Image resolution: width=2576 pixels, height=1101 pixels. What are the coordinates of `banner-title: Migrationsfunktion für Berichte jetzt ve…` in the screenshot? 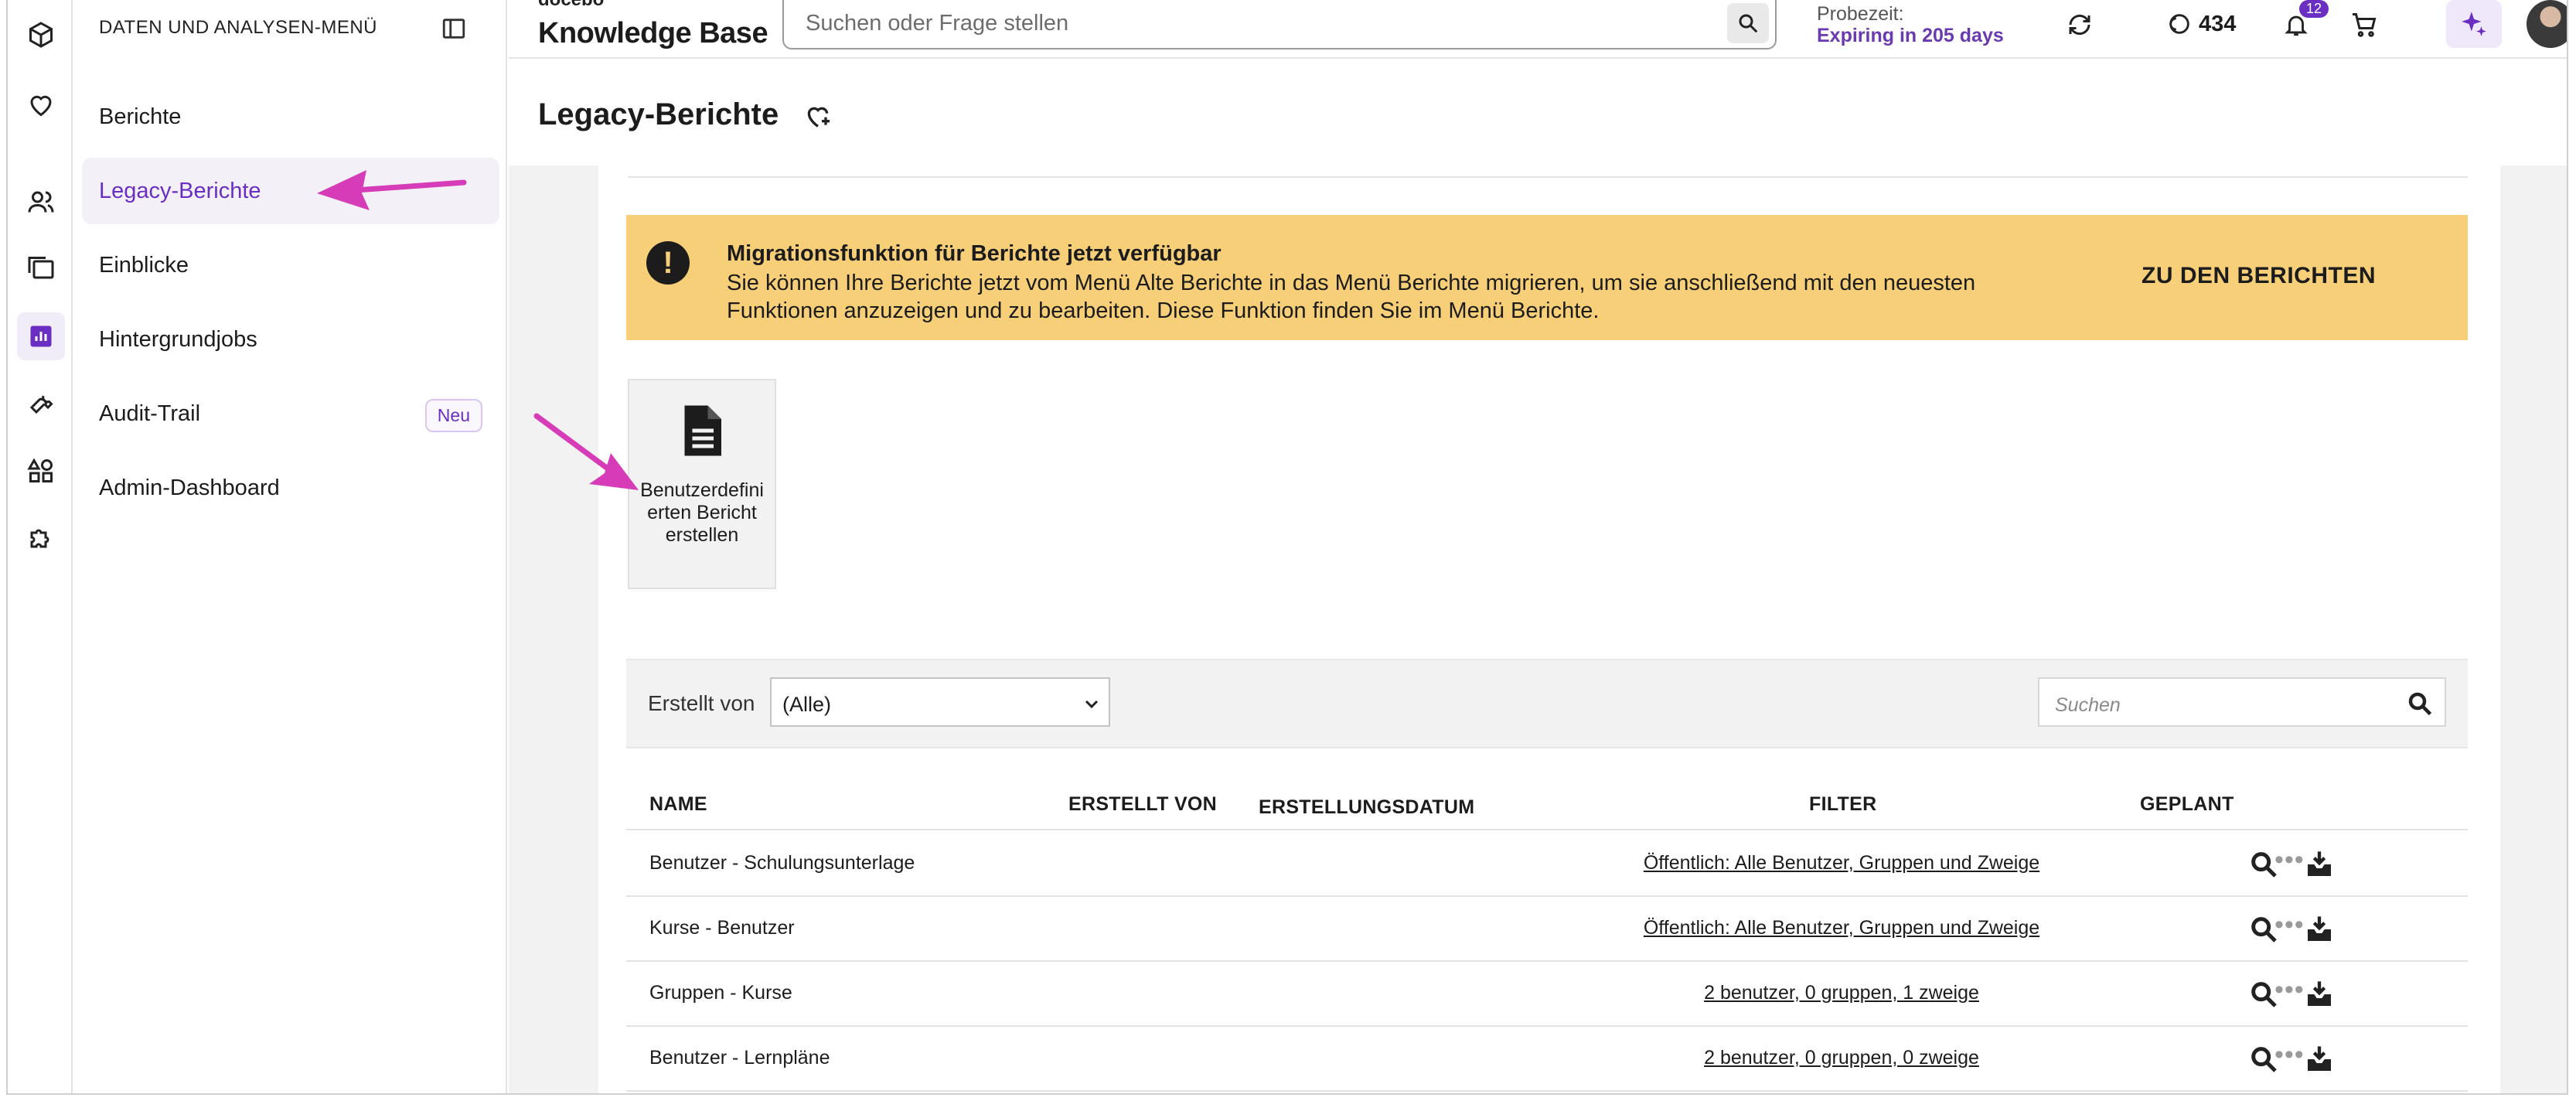 It's located at (974, 253).